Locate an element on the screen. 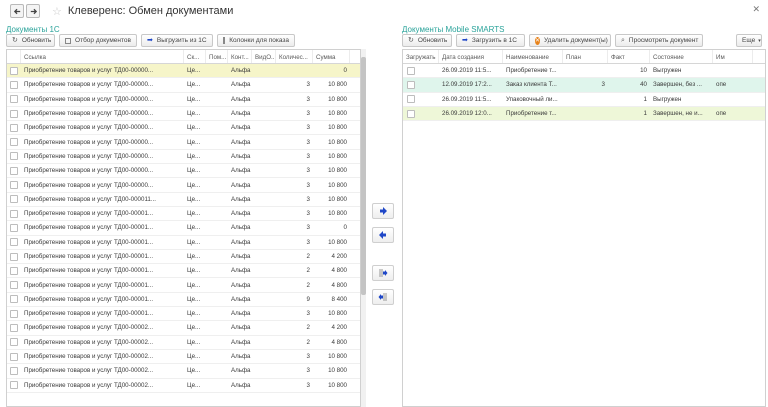  left-scrollbar is located at coordinates (363, 228).